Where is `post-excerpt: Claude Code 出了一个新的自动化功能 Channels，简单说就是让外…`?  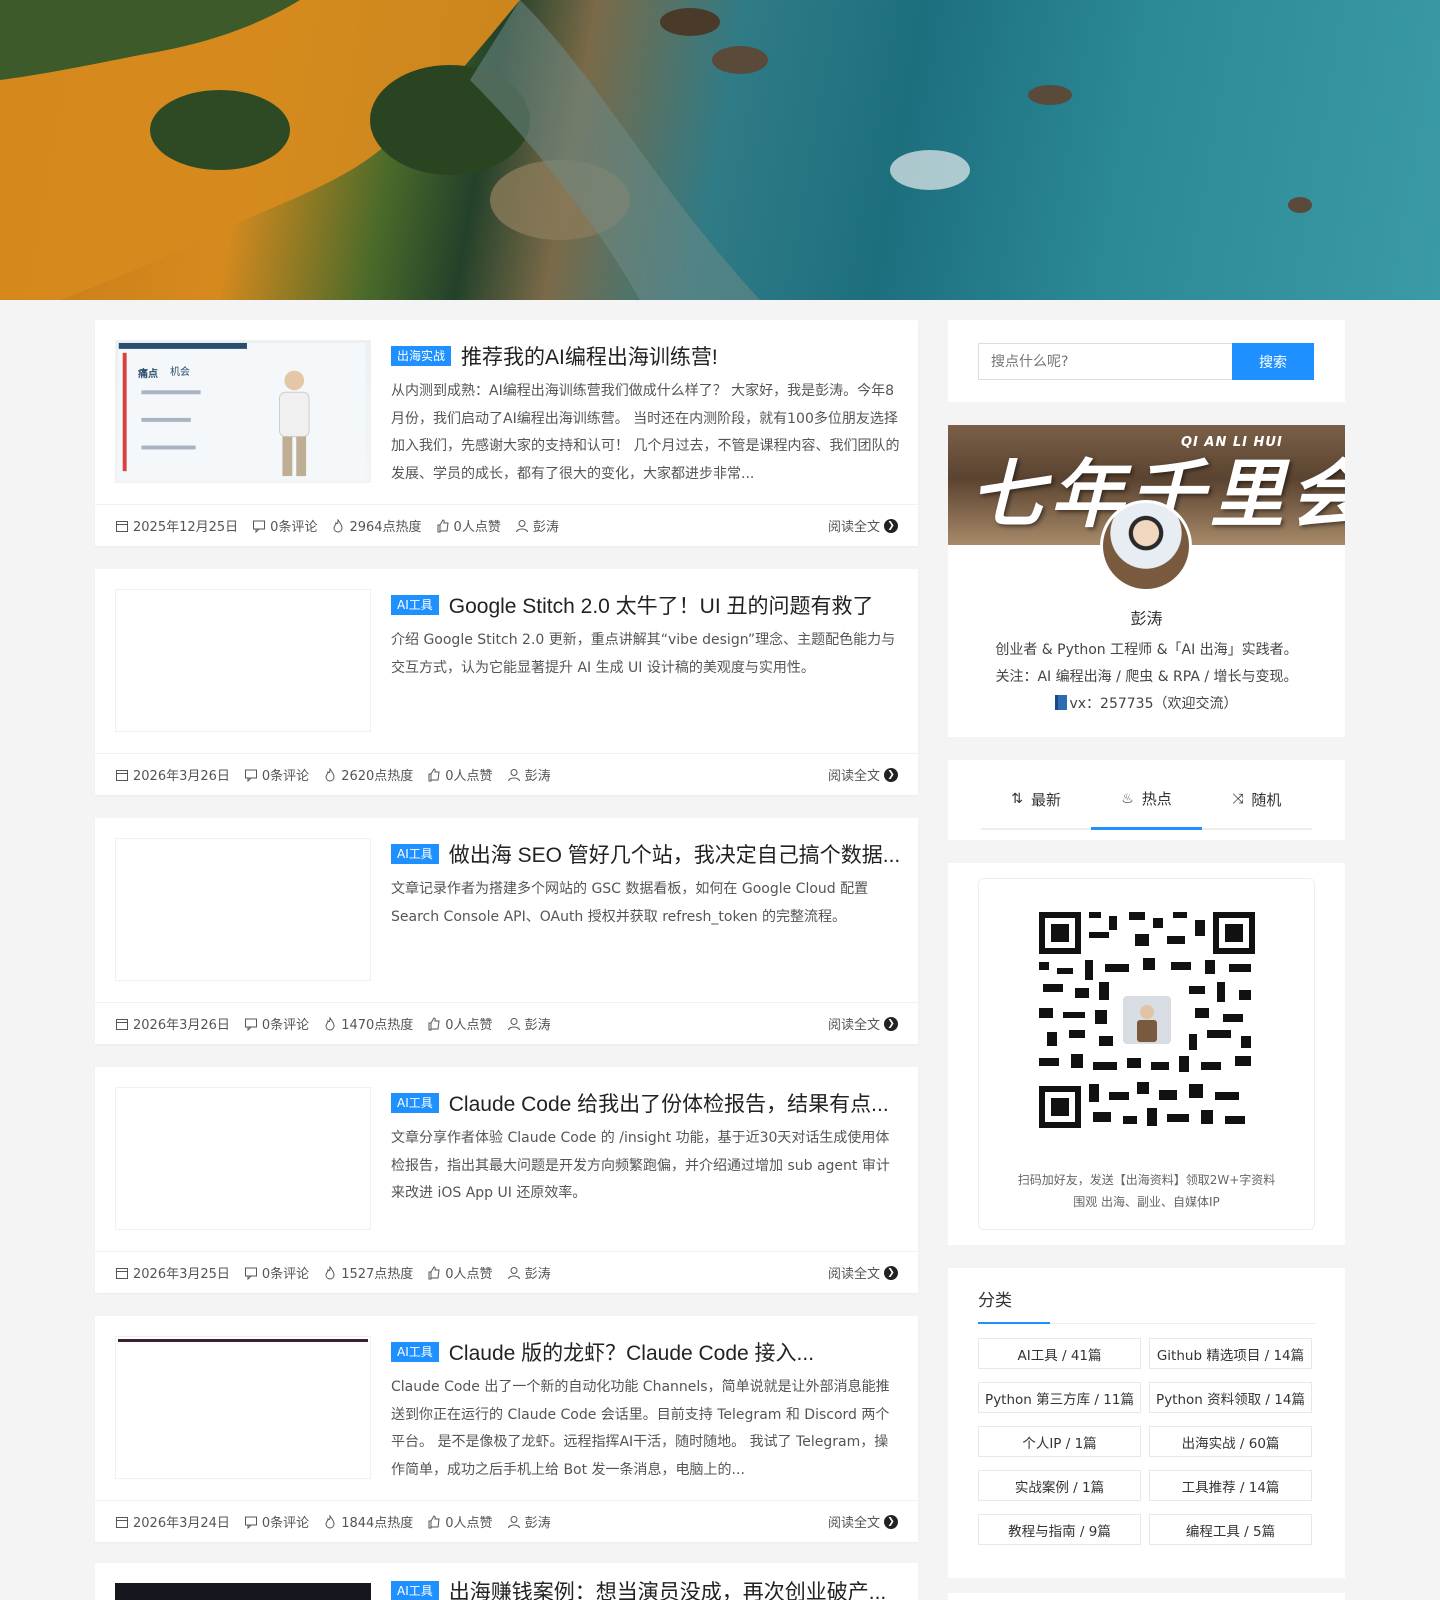
post-excerpt: Claude Code 出了一个新的自动化功能 Channels，简单说就是让外… is located at coordinates (640, 1428).